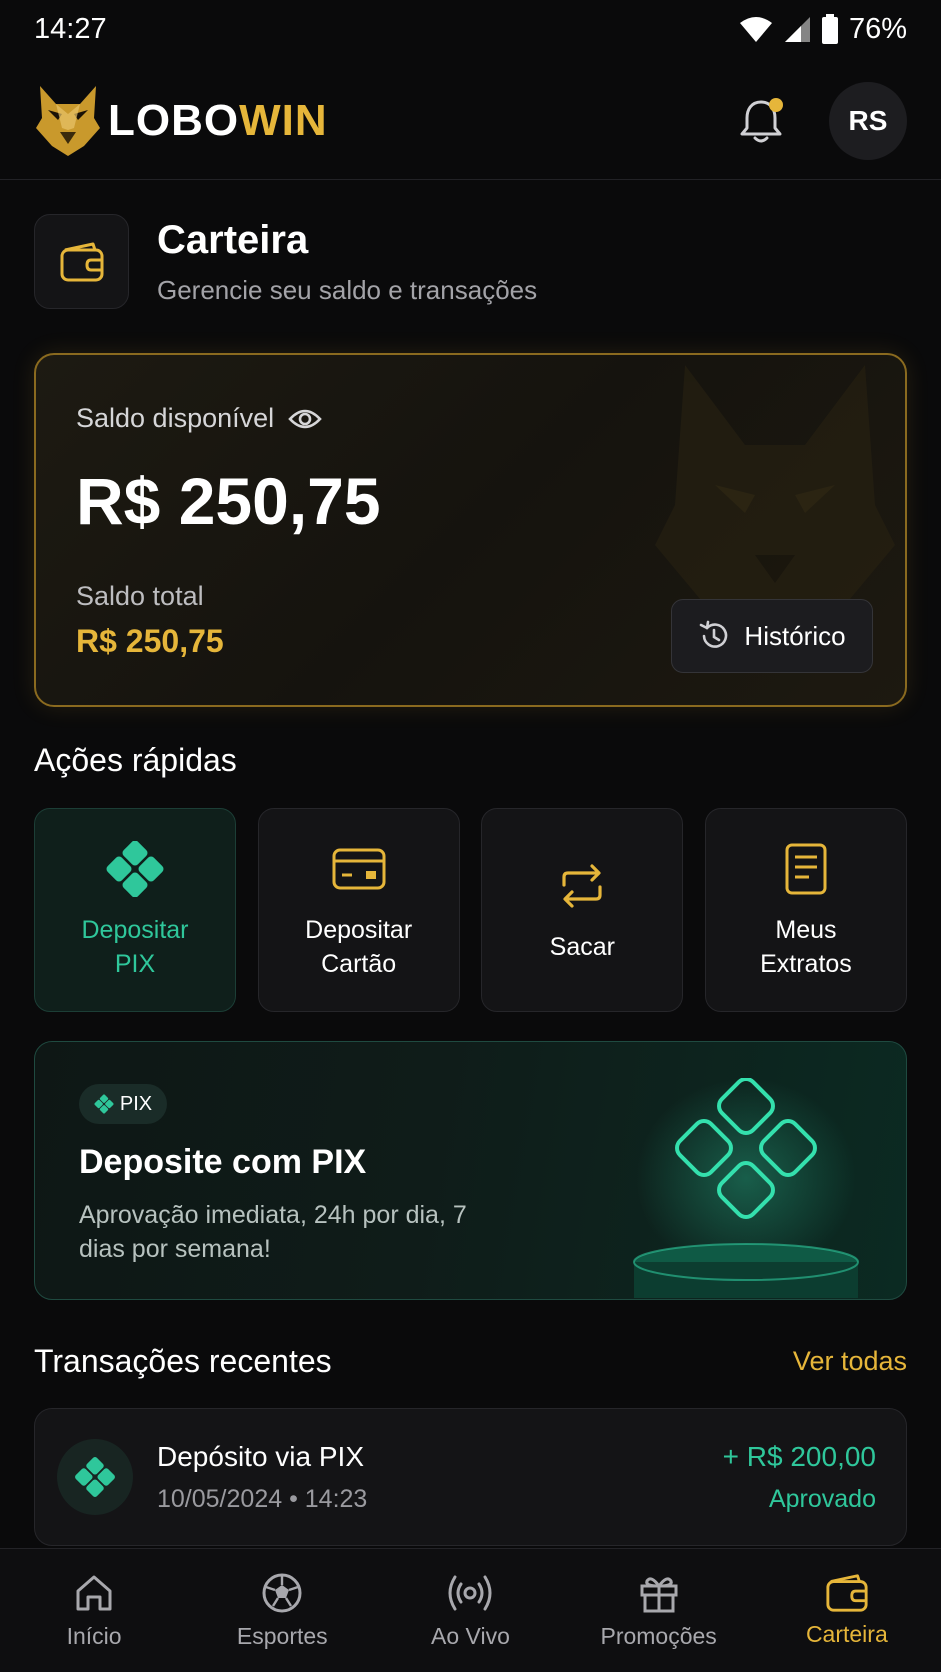 This screenshot has height=1672, width=941. What do you see at coordinates (358, 910) in the screenshot?
I see `deposit-card-button: Depositar Cartão` at bounding box center [358, 910].